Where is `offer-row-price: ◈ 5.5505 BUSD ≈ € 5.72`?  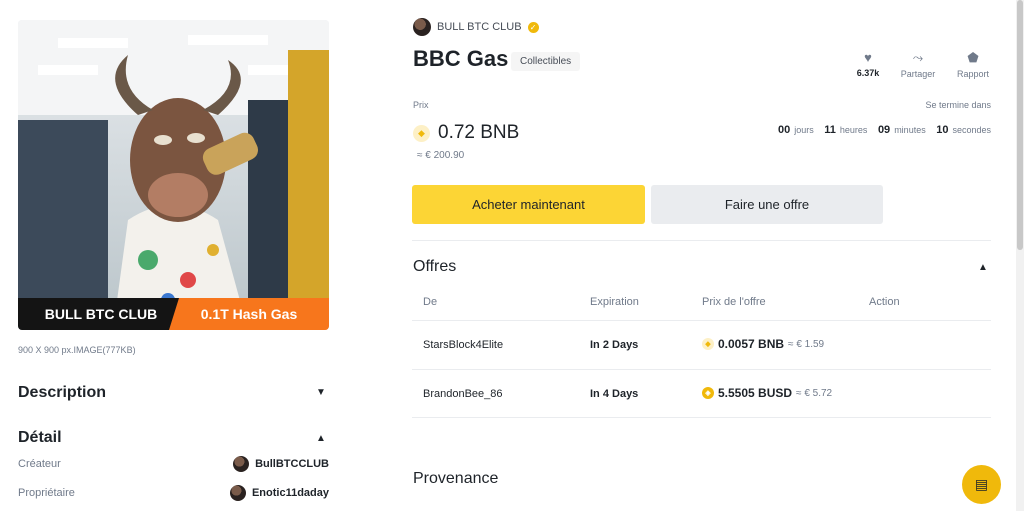 offer-row-price: ◈ 5.5505 BUSD ≈ € 5.72 is located at coordinates (767, 393).